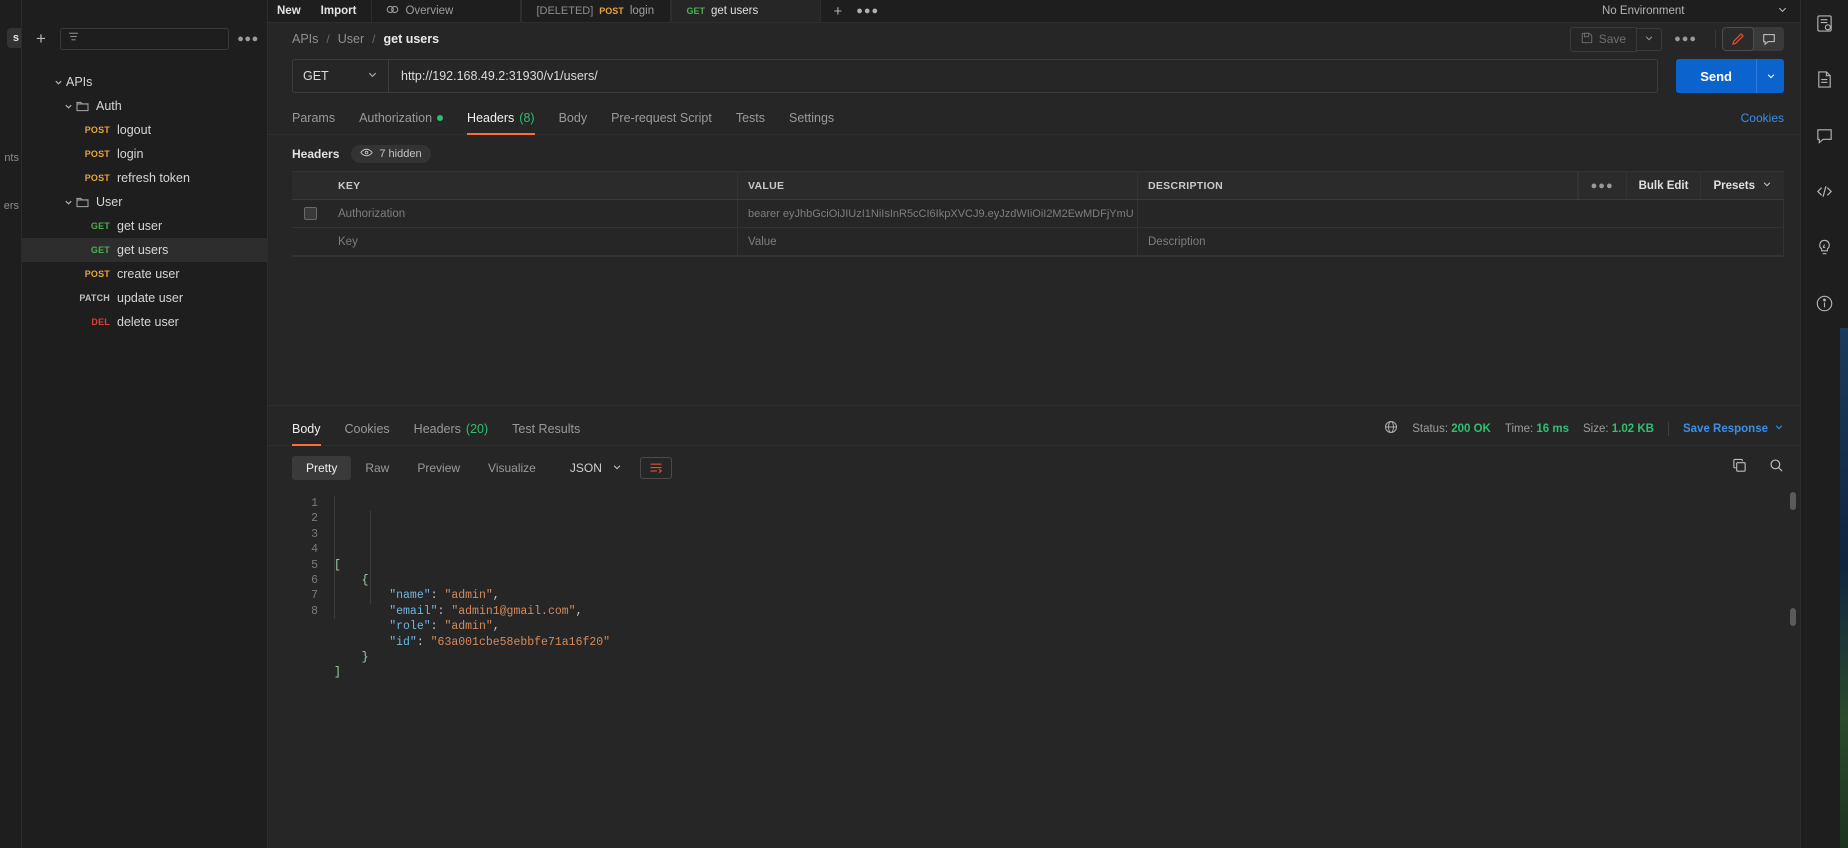 Image resolution: width=1848 pixels, height=848 pixels. I want to click on request-tab-tests: Tests, so click(750, 119).